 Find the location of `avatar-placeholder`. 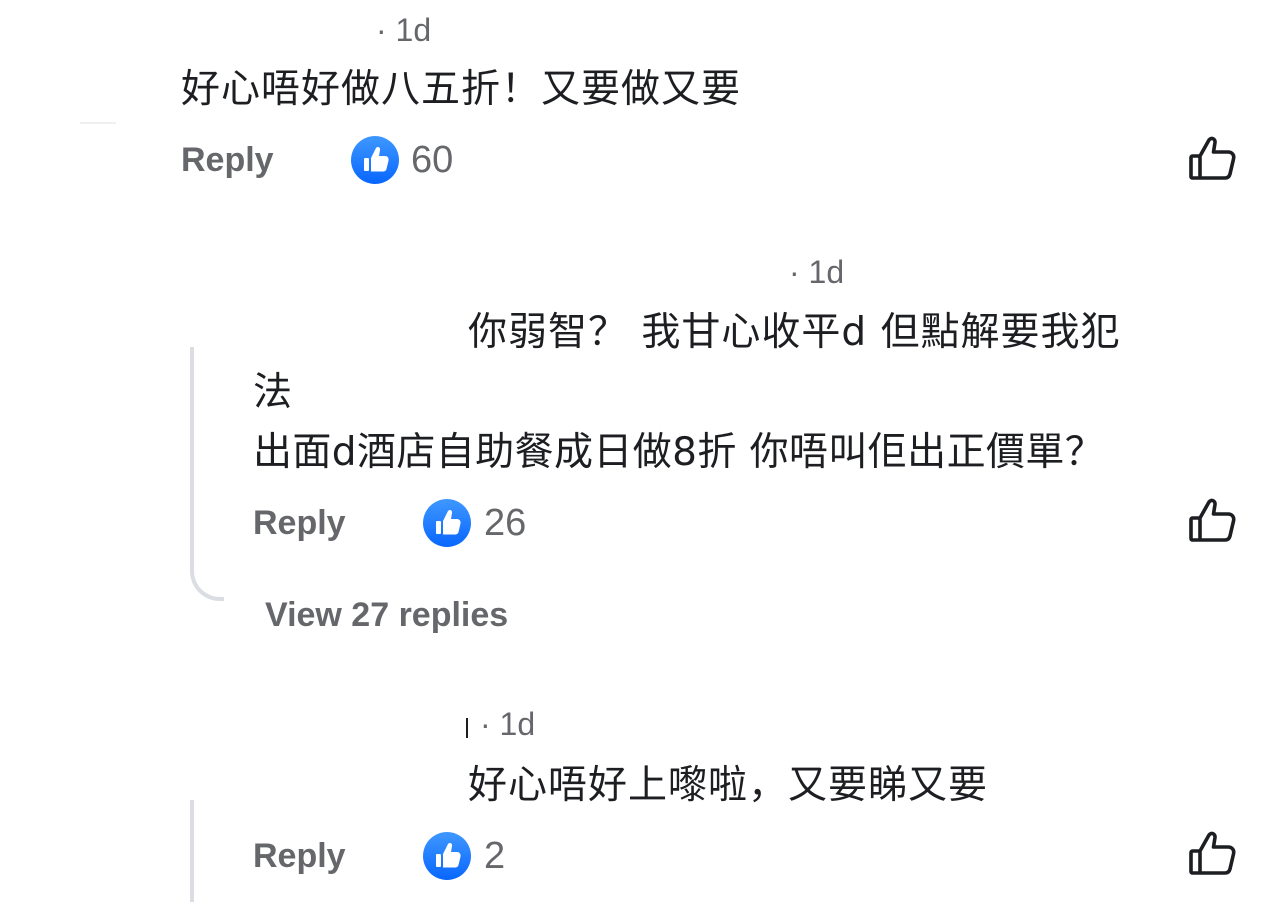

avatar-placeholder is located at coordinates (98, 123).